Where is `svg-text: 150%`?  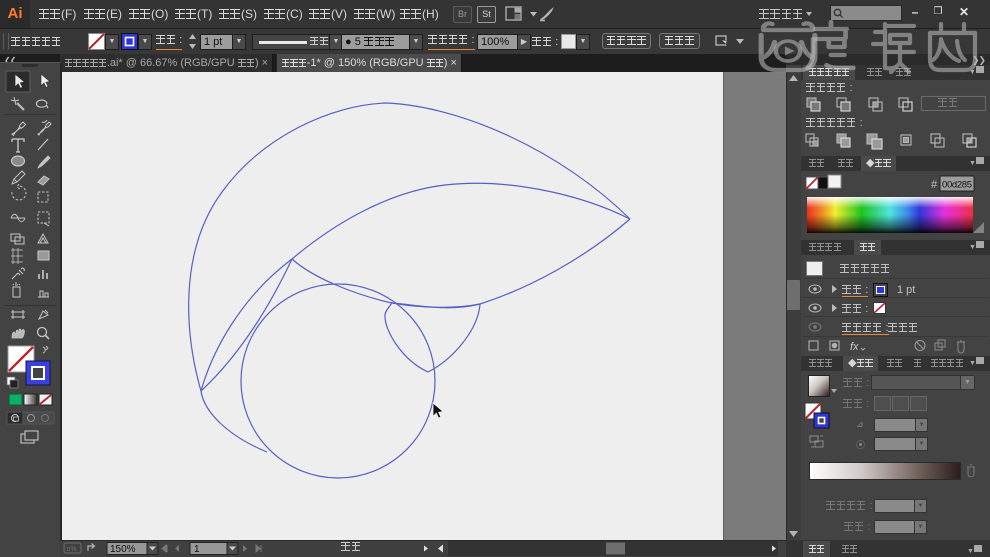
svg-text: 150% is located at coordinates (123, 549).